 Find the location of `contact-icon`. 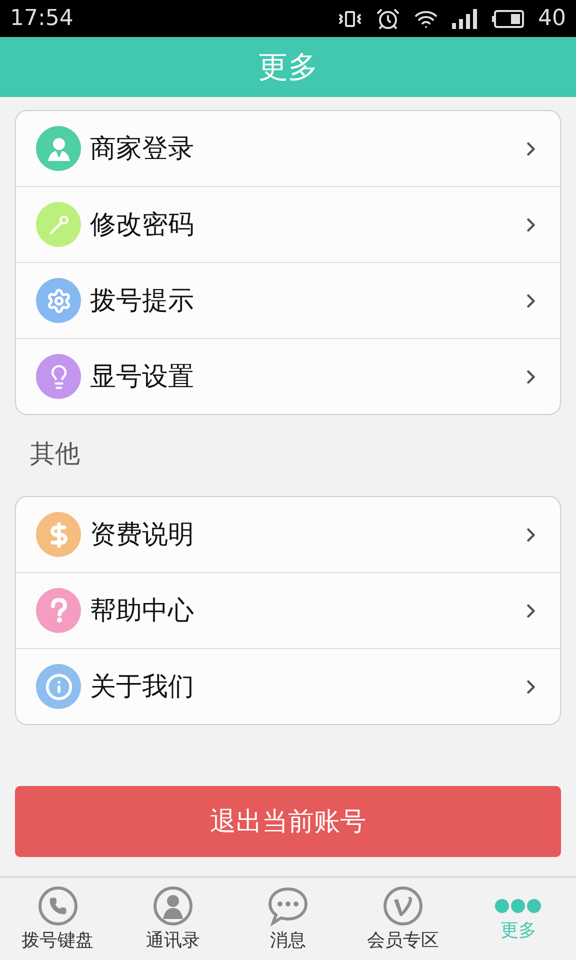

contact-icon is located at coordinates (172, 906).